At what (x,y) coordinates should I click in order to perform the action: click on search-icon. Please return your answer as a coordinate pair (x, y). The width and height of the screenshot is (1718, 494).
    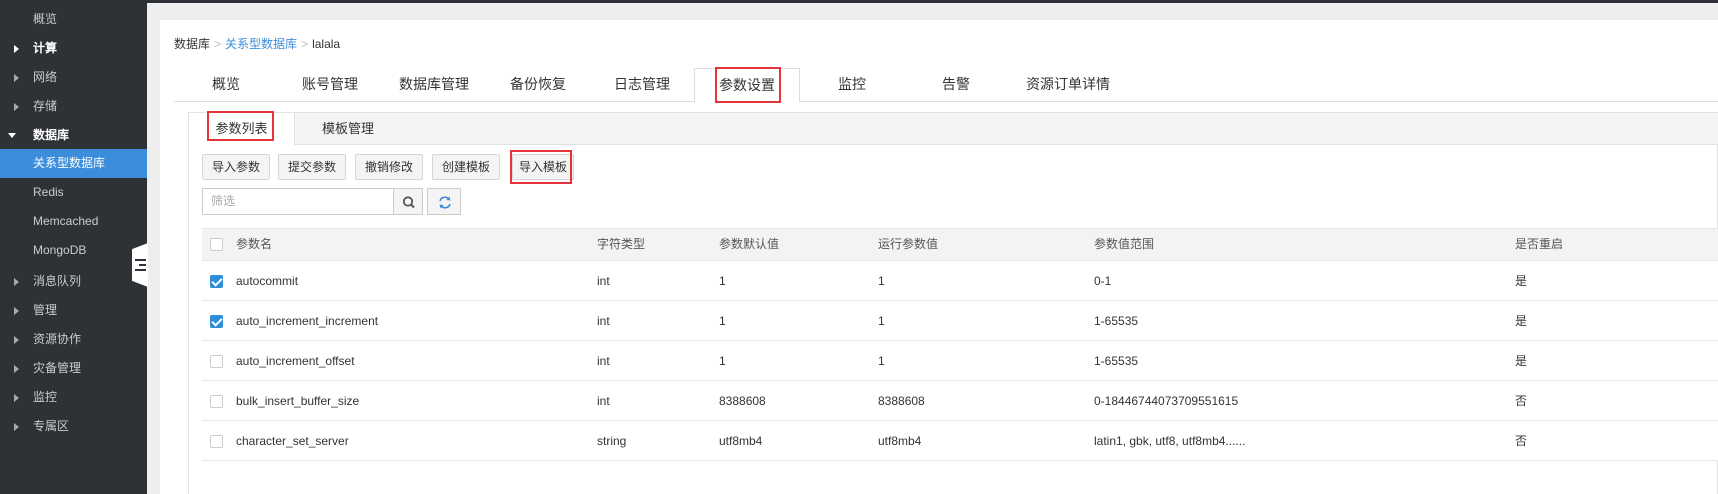
    Looking at the image, I should click on (408, 202).